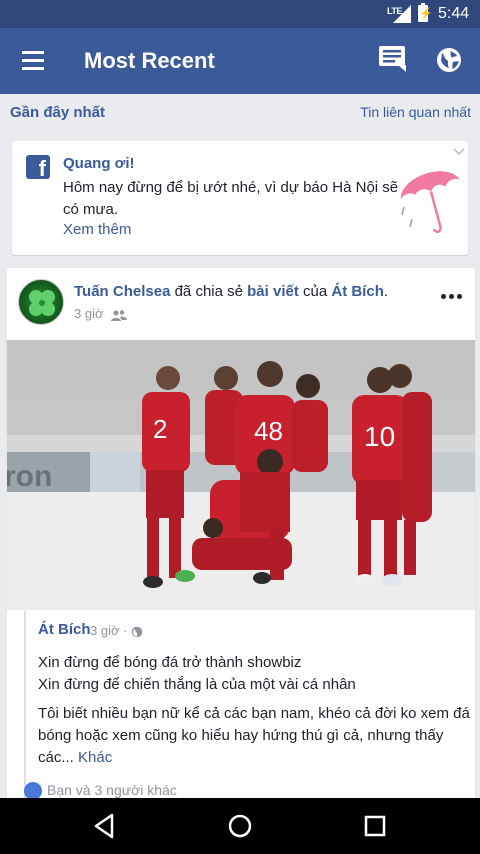 This screenshot has height=854, width=480. What do you see at coordinates (240, 14) in the screenshot?
I see `status-bar: LTE ⚡ 5:44` at bounding box center [240, 14].